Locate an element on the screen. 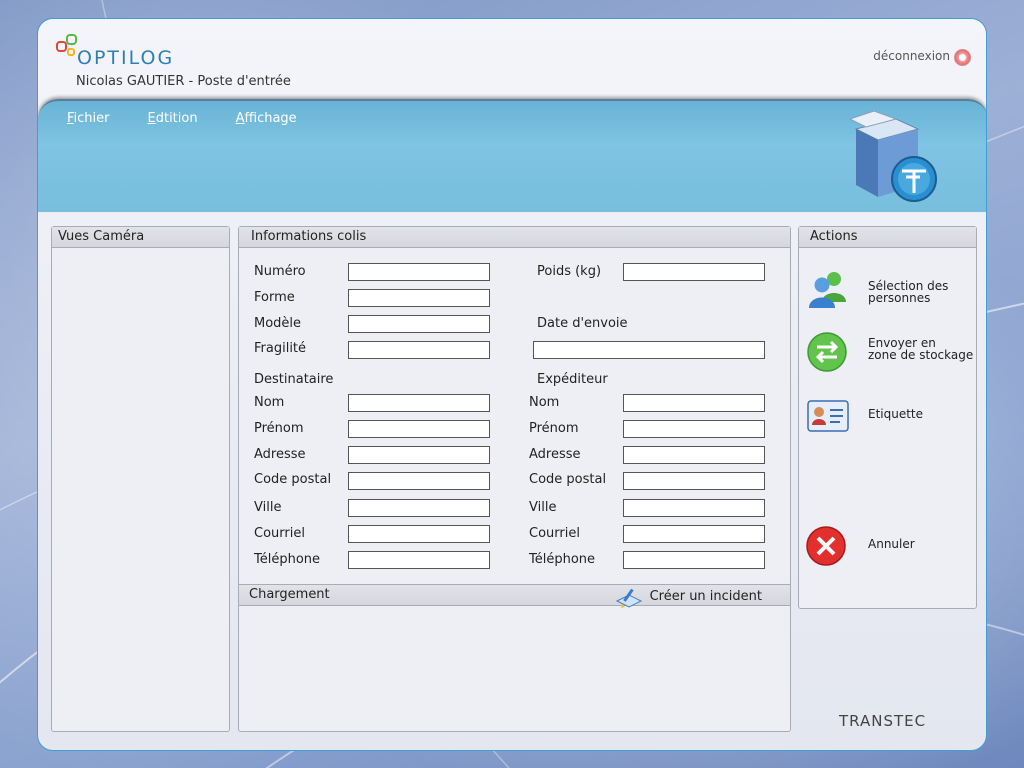 Image resolution: width=1024 pixels, height=768 pixels. logout-link: déconnexion is located at coordinates (911, 56).